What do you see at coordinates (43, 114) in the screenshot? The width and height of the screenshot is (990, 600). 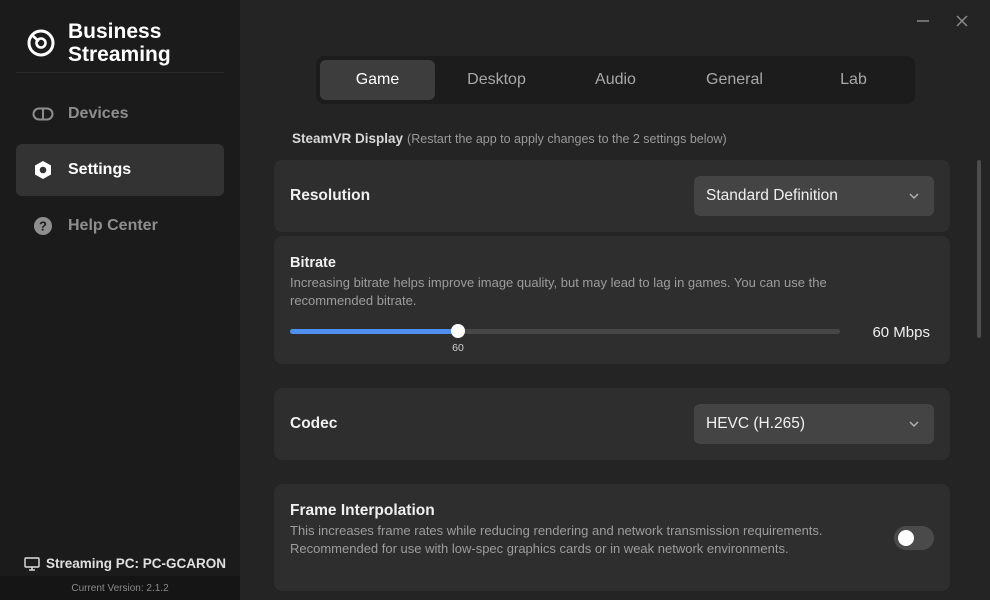 I see `devices-icon` at bounding box center [43, 114].